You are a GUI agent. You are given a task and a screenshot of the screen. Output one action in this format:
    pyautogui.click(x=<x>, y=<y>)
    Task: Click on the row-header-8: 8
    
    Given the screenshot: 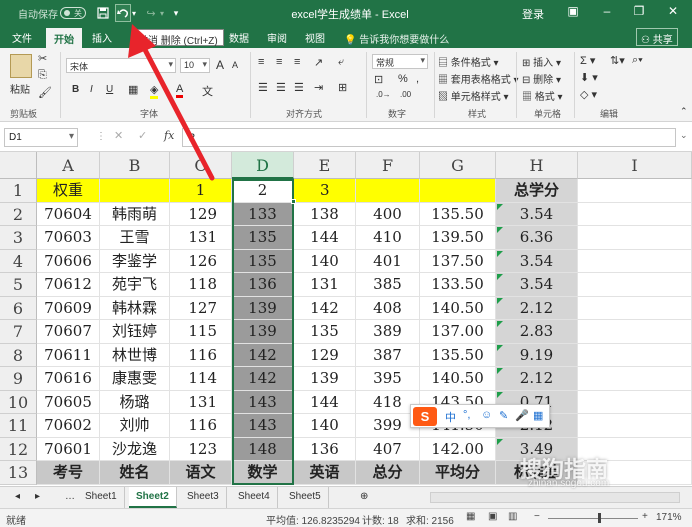 What is the action you would take?
    pyautogui.click(x=18, y=355)
    